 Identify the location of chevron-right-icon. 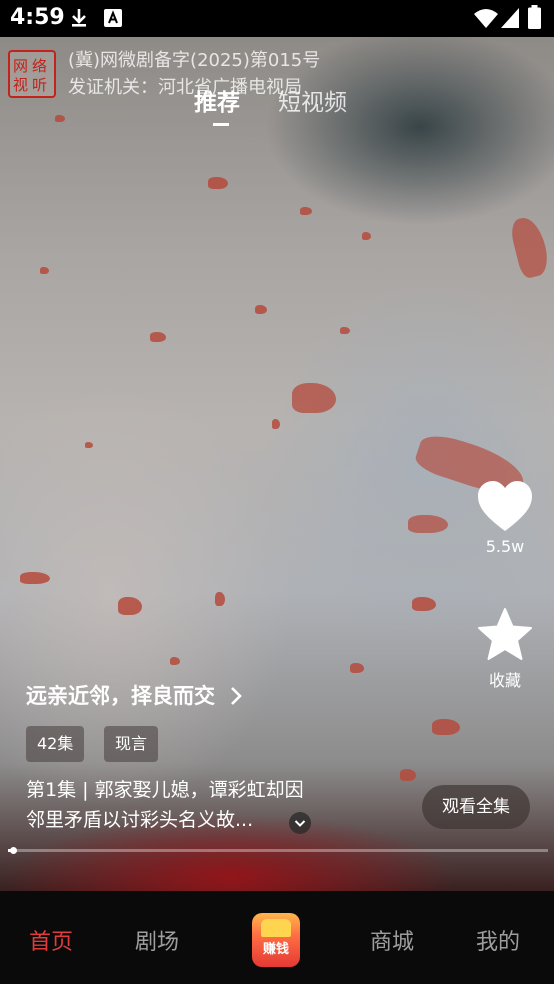
(236, 698).